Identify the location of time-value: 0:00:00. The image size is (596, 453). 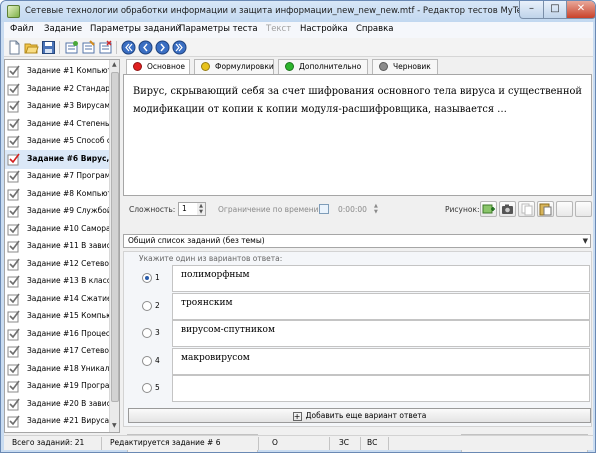
(352, 209).